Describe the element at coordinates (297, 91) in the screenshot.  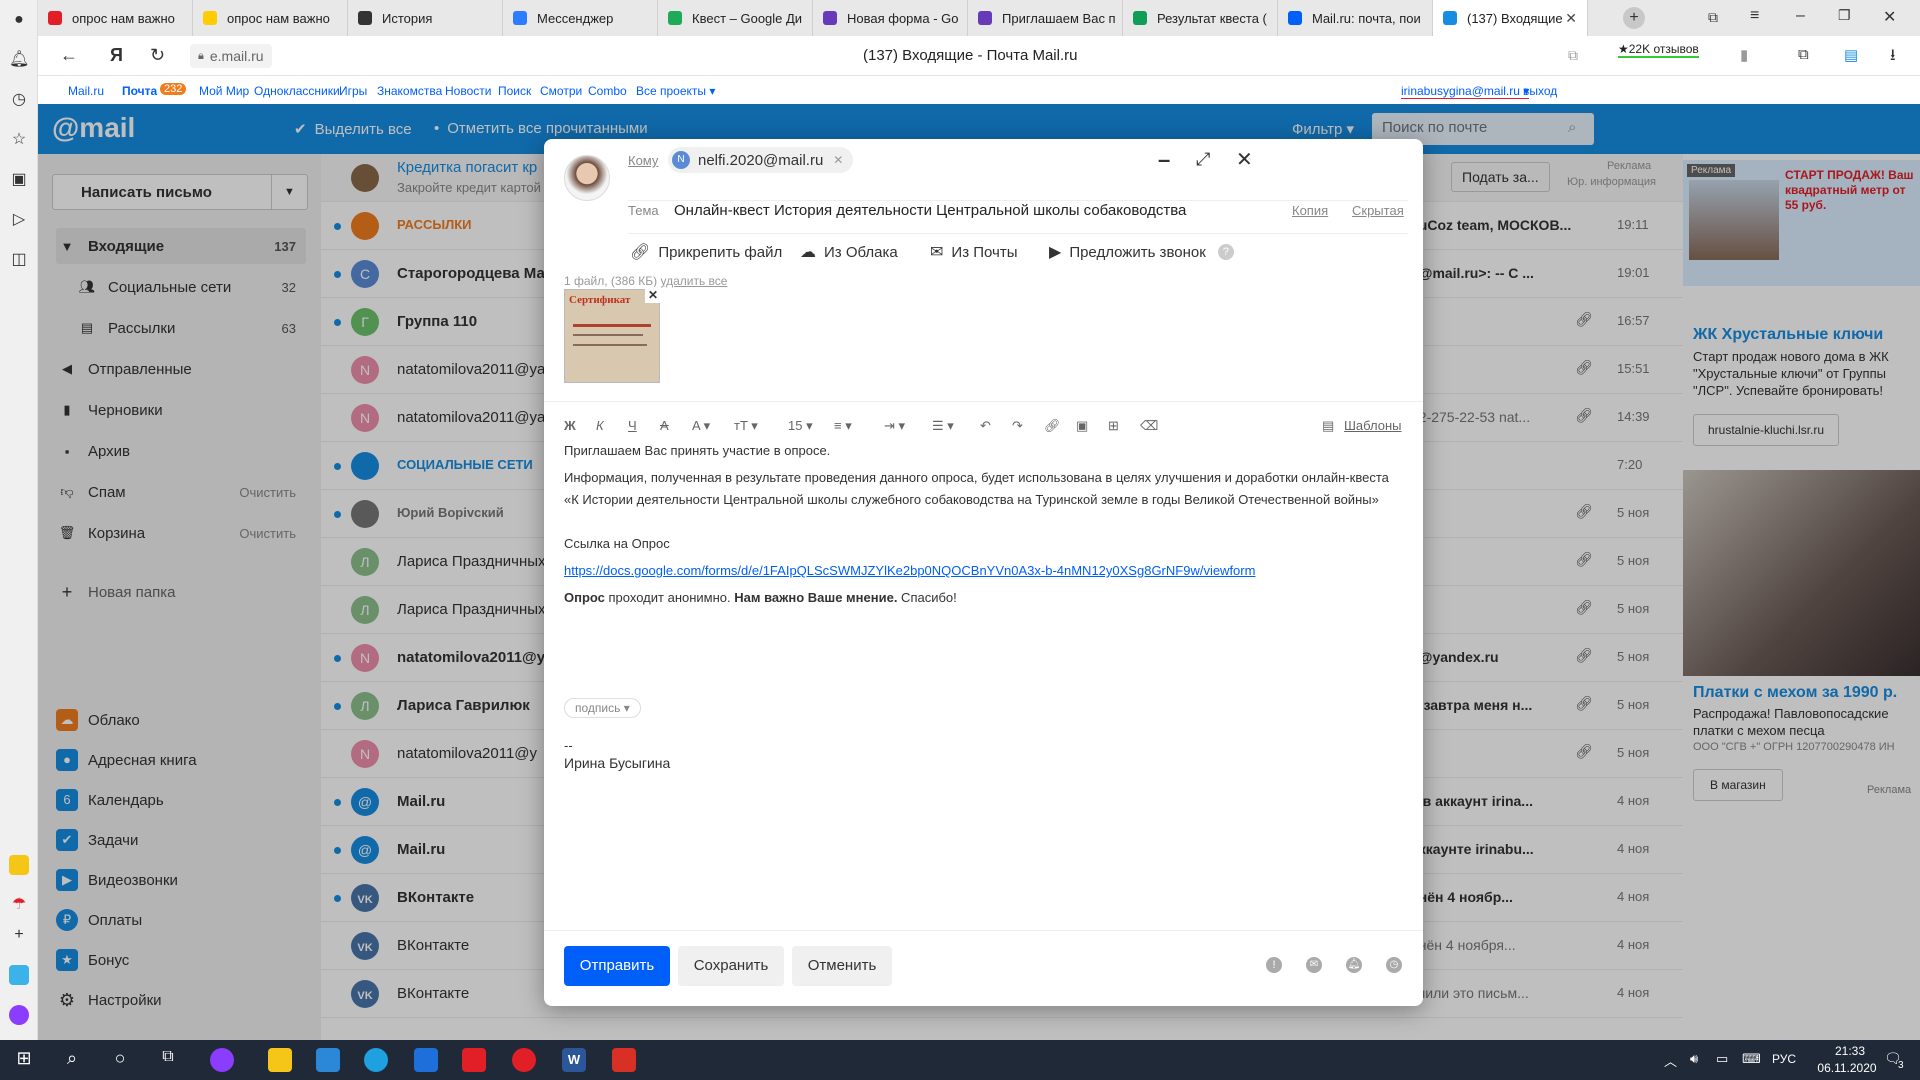
I see `link-ok: Одноклассники` at that location.